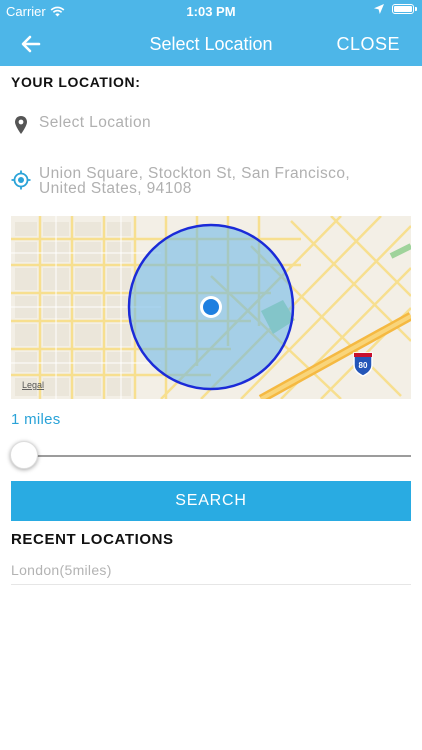 The height and width of the screenshot is (750, 422). I want to click on recent-locations-heading: RECENT LOCATIONS, so click(92, 539).